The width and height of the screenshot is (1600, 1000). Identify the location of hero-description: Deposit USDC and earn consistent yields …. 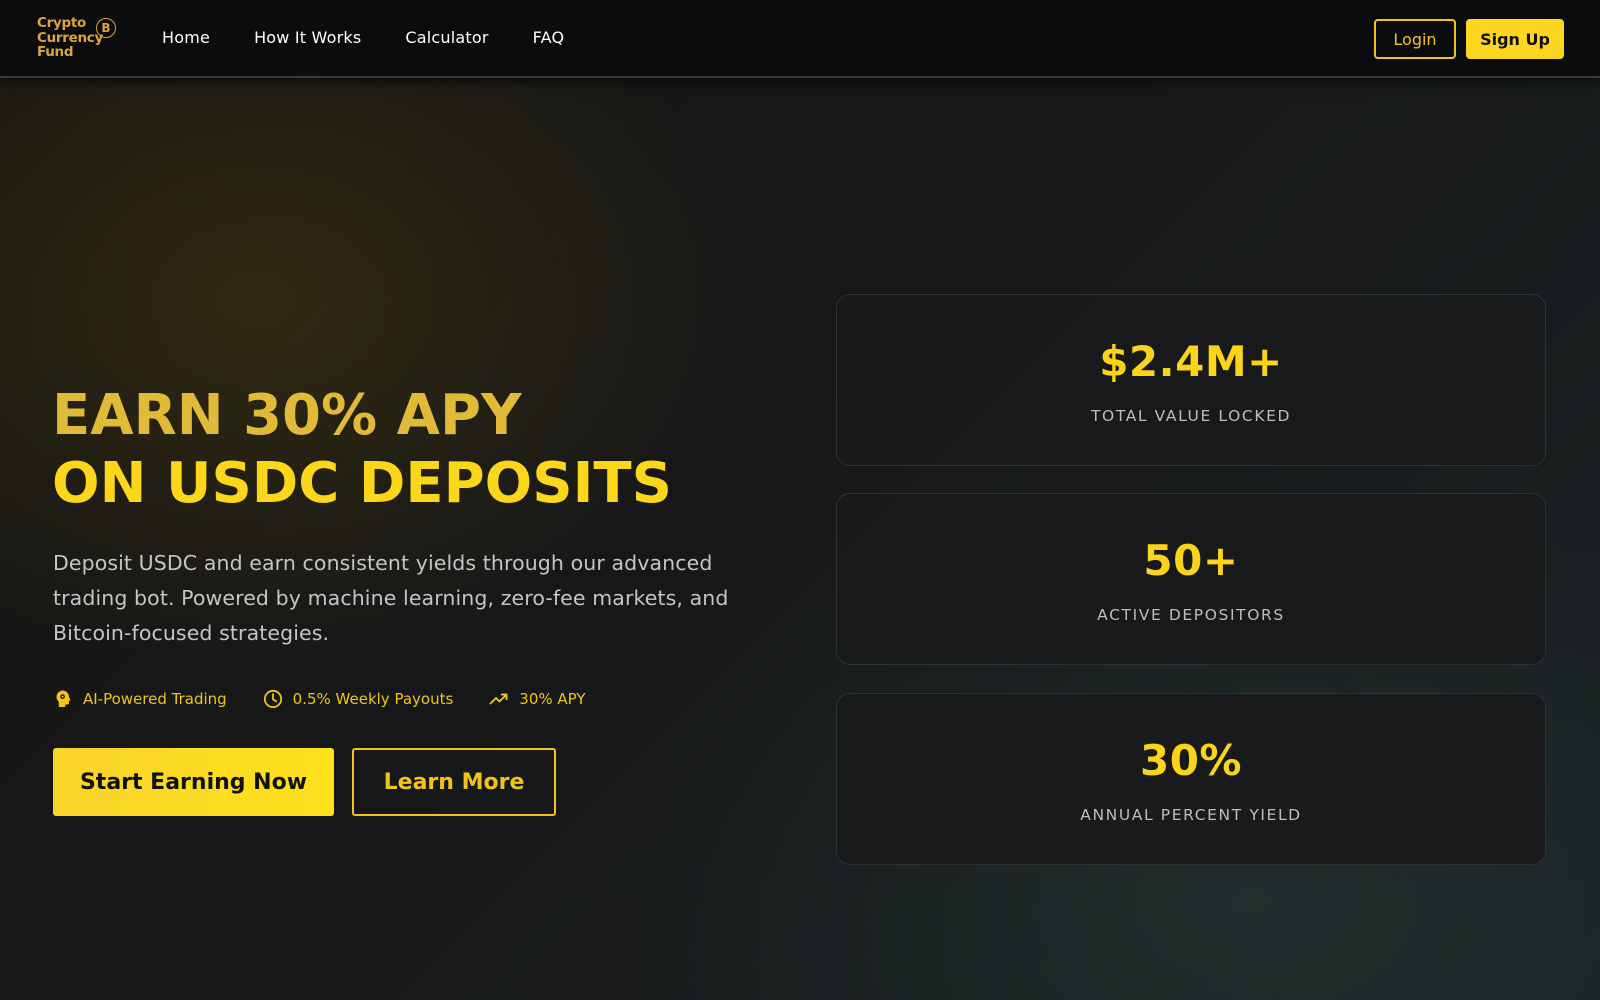
(391, 598).